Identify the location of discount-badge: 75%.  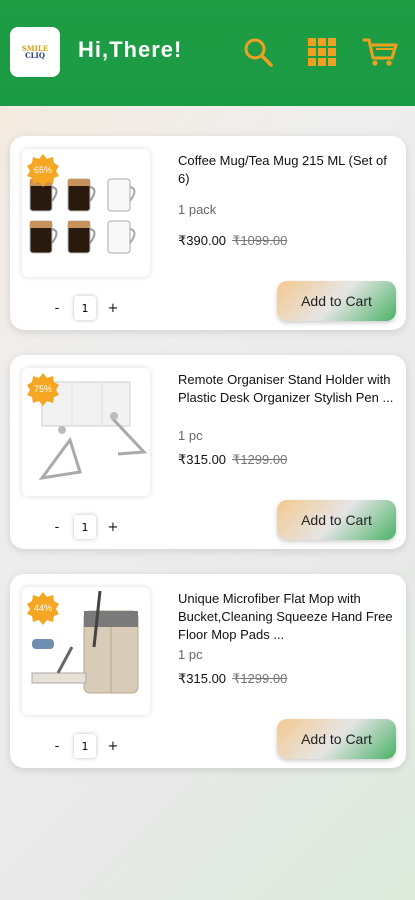
(43, 389).